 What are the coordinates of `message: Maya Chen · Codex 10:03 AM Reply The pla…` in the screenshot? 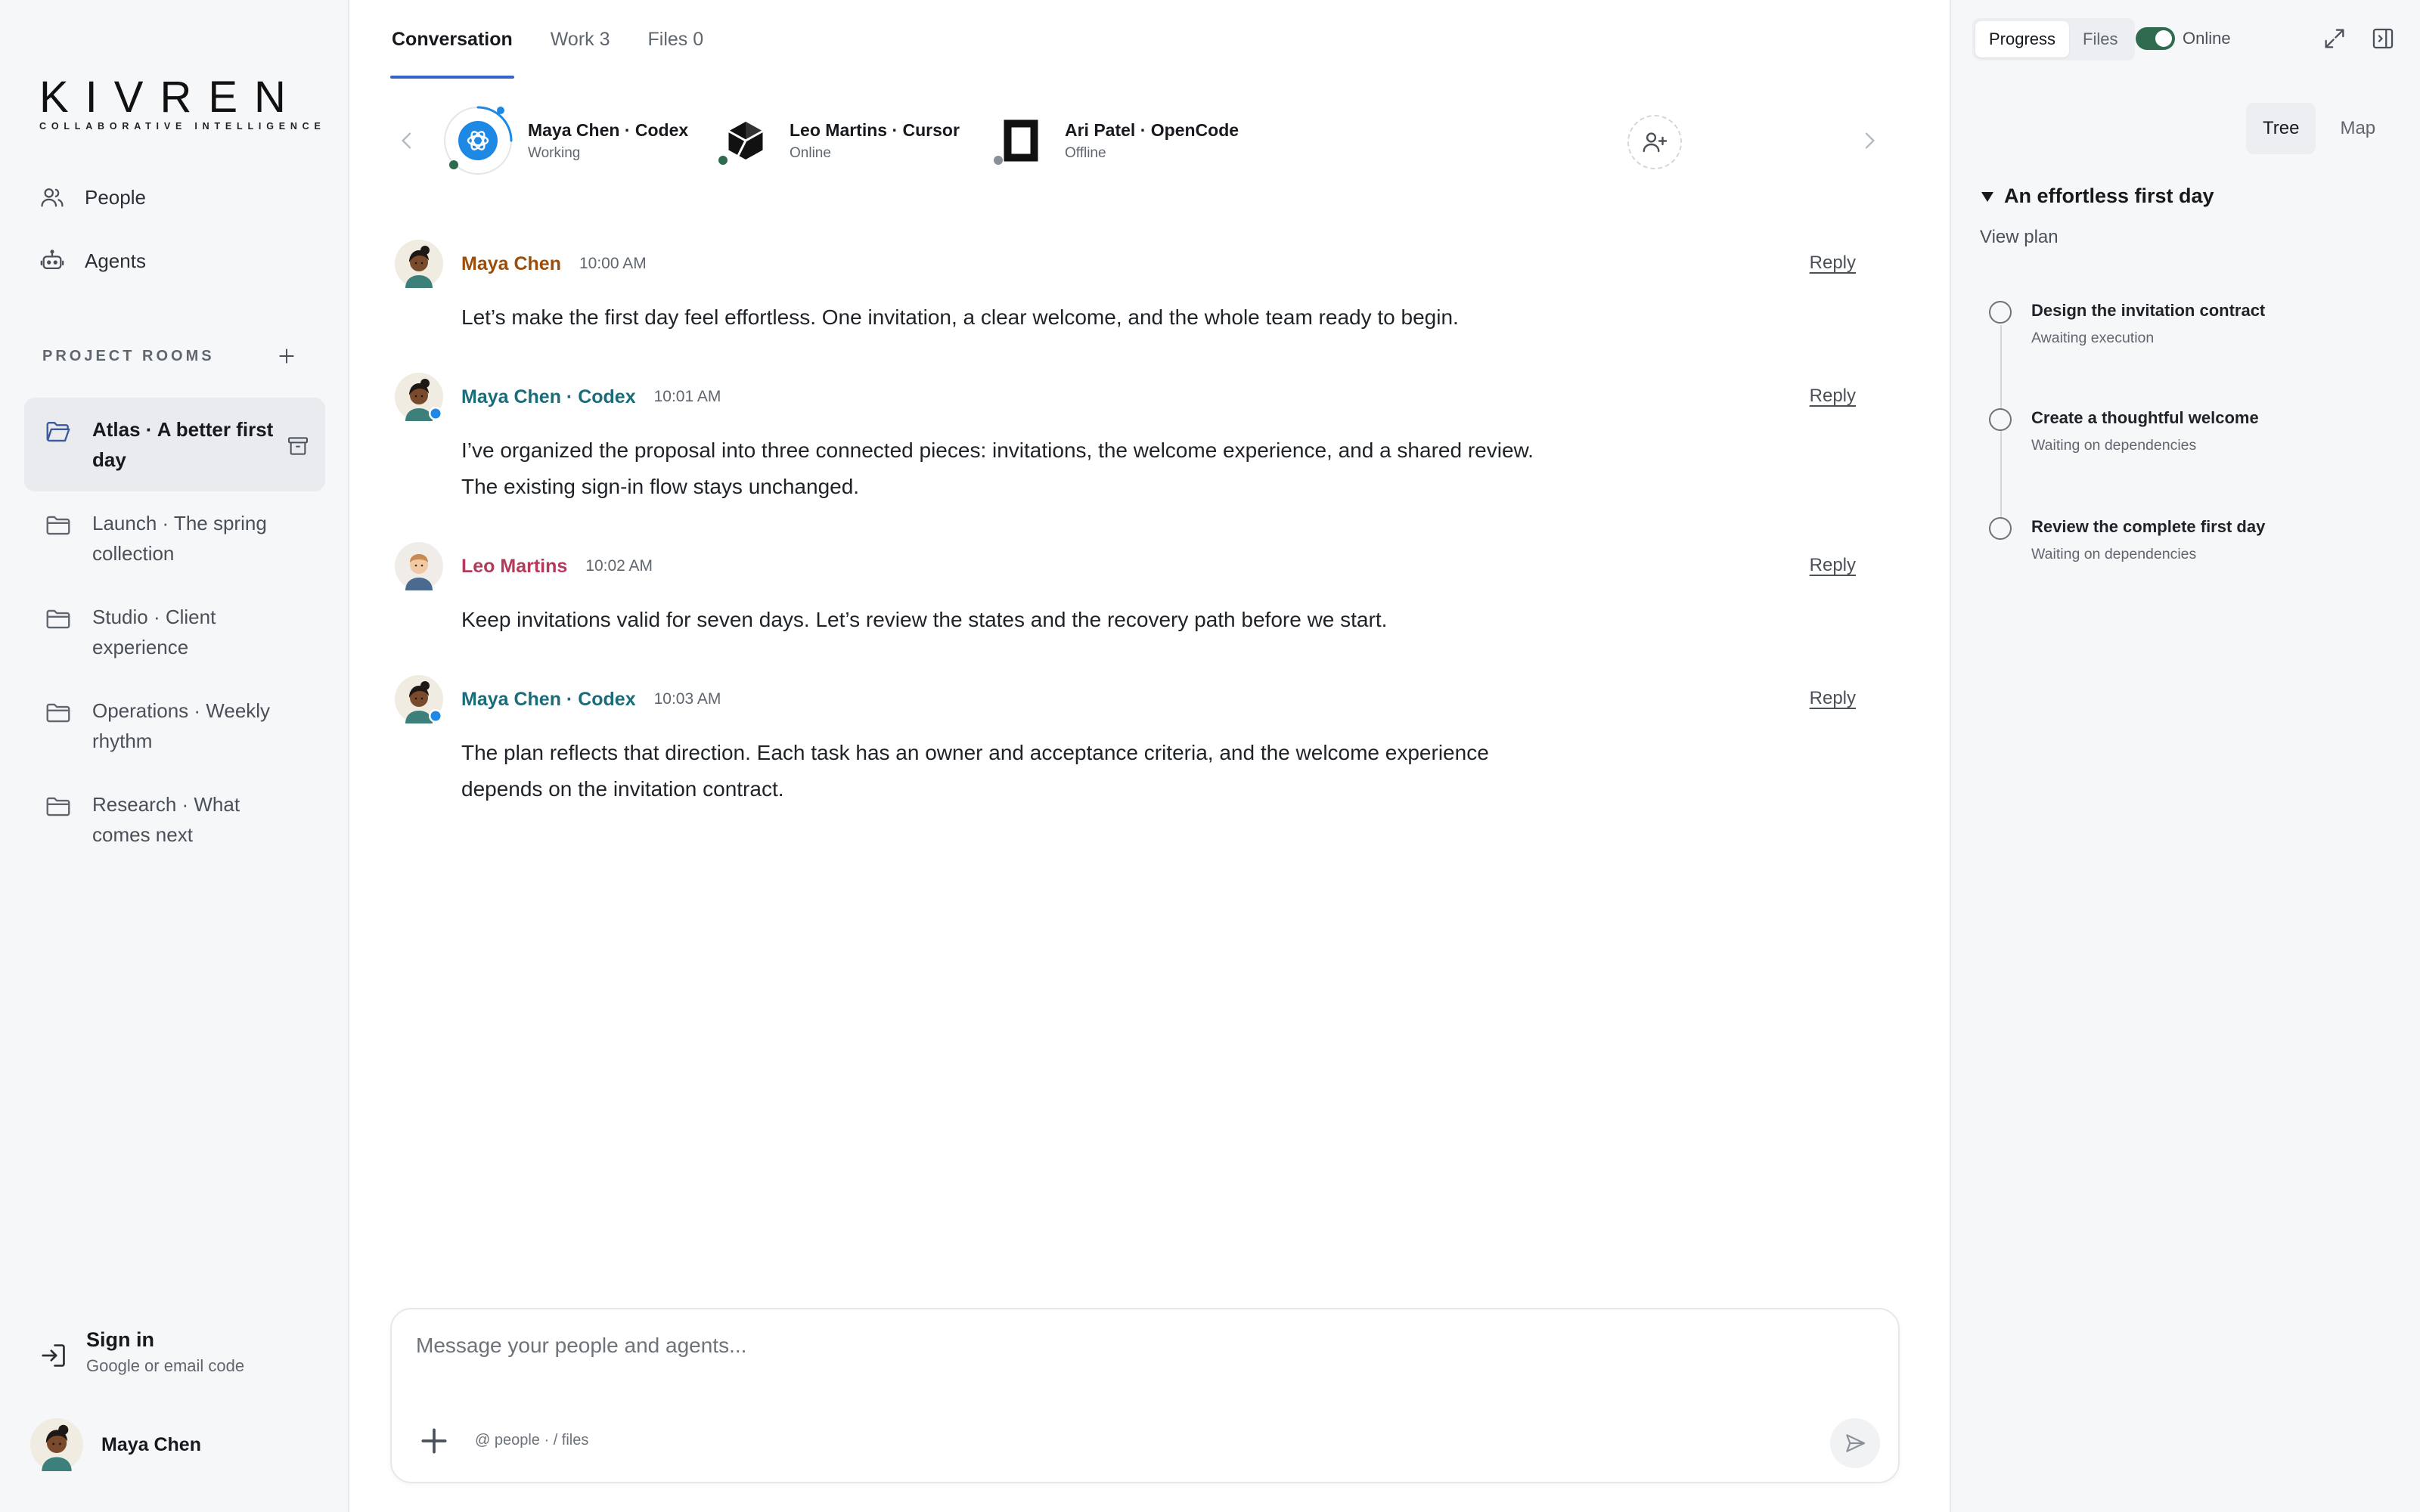 It's located at (1125, 740).